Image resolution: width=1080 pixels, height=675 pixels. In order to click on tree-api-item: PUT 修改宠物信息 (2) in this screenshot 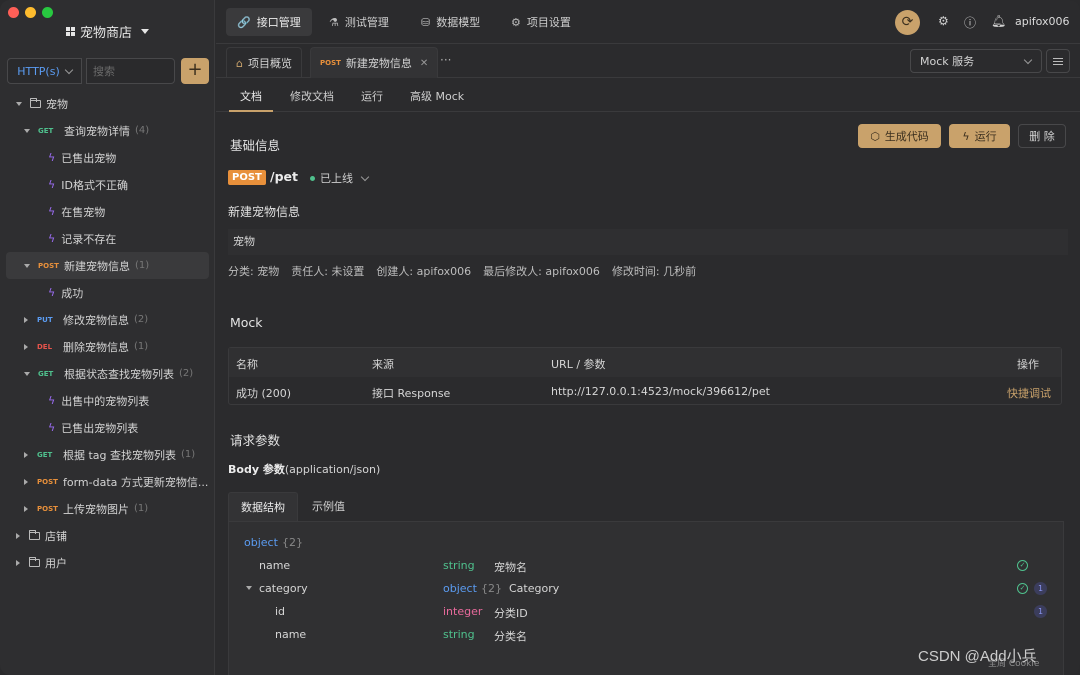, I will do `click(107, 319)`.